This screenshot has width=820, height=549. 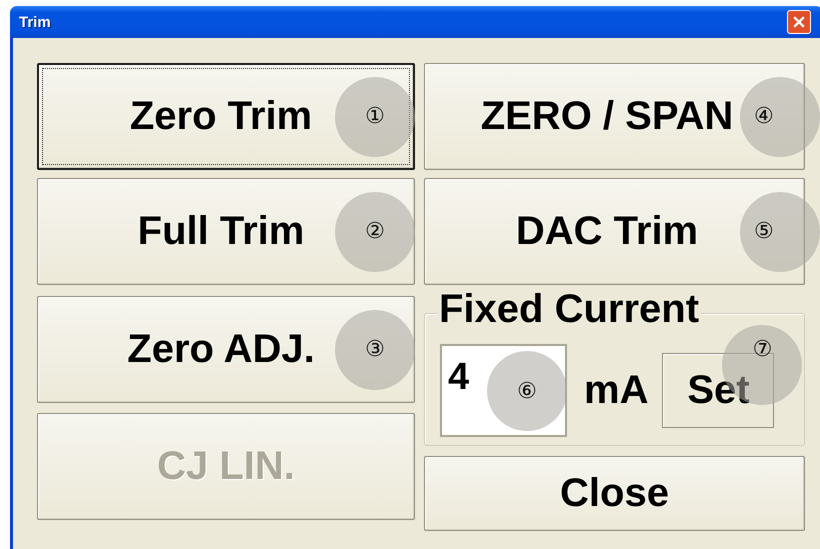 I want to click on callout-marker: ②, so click(x=375, y=232).